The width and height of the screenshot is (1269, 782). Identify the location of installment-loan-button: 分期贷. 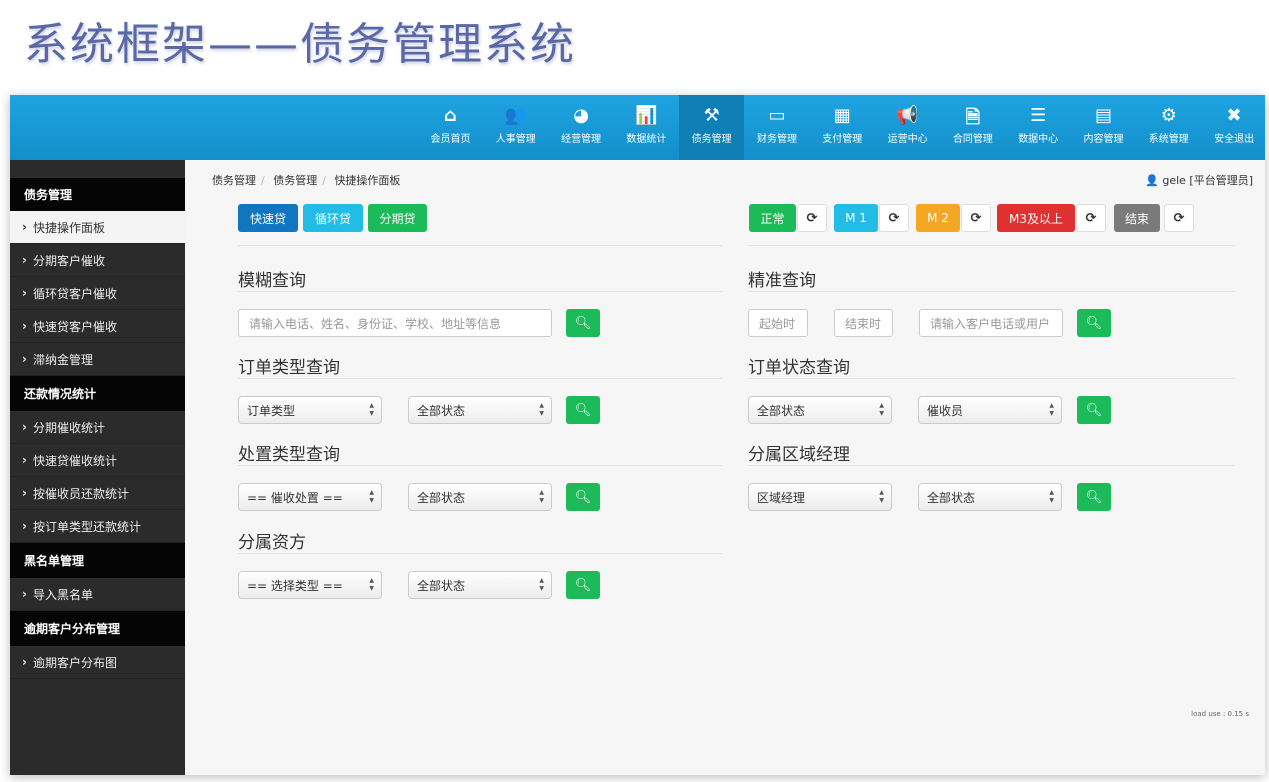
(397, 218).